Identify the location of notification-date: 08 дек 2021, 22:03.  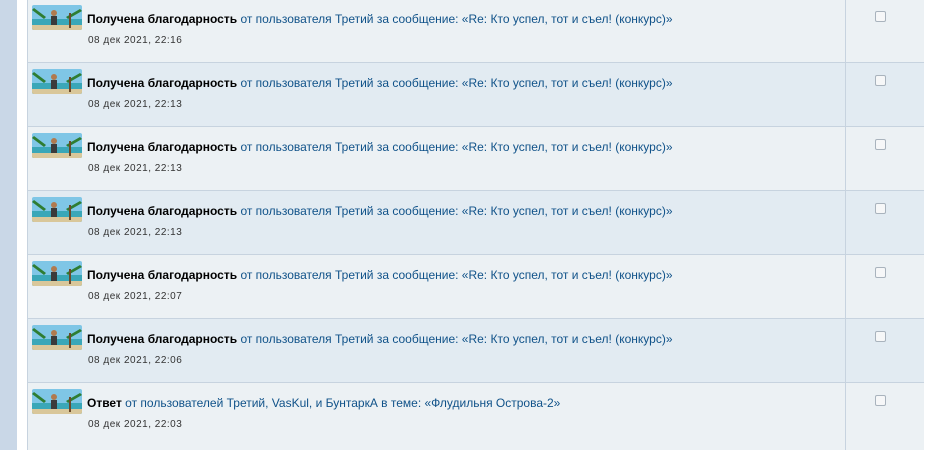
(135, 424).